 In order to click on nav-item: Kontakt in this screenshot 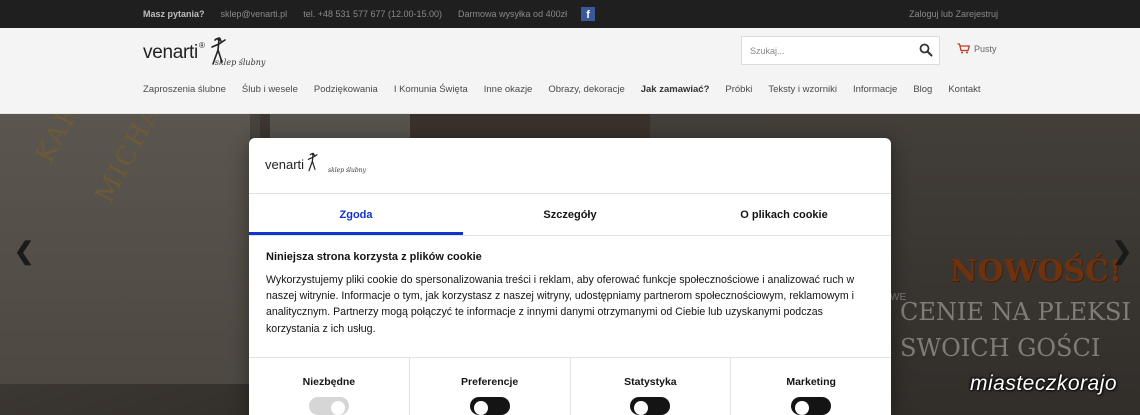, I will do `click(964, 89)`.